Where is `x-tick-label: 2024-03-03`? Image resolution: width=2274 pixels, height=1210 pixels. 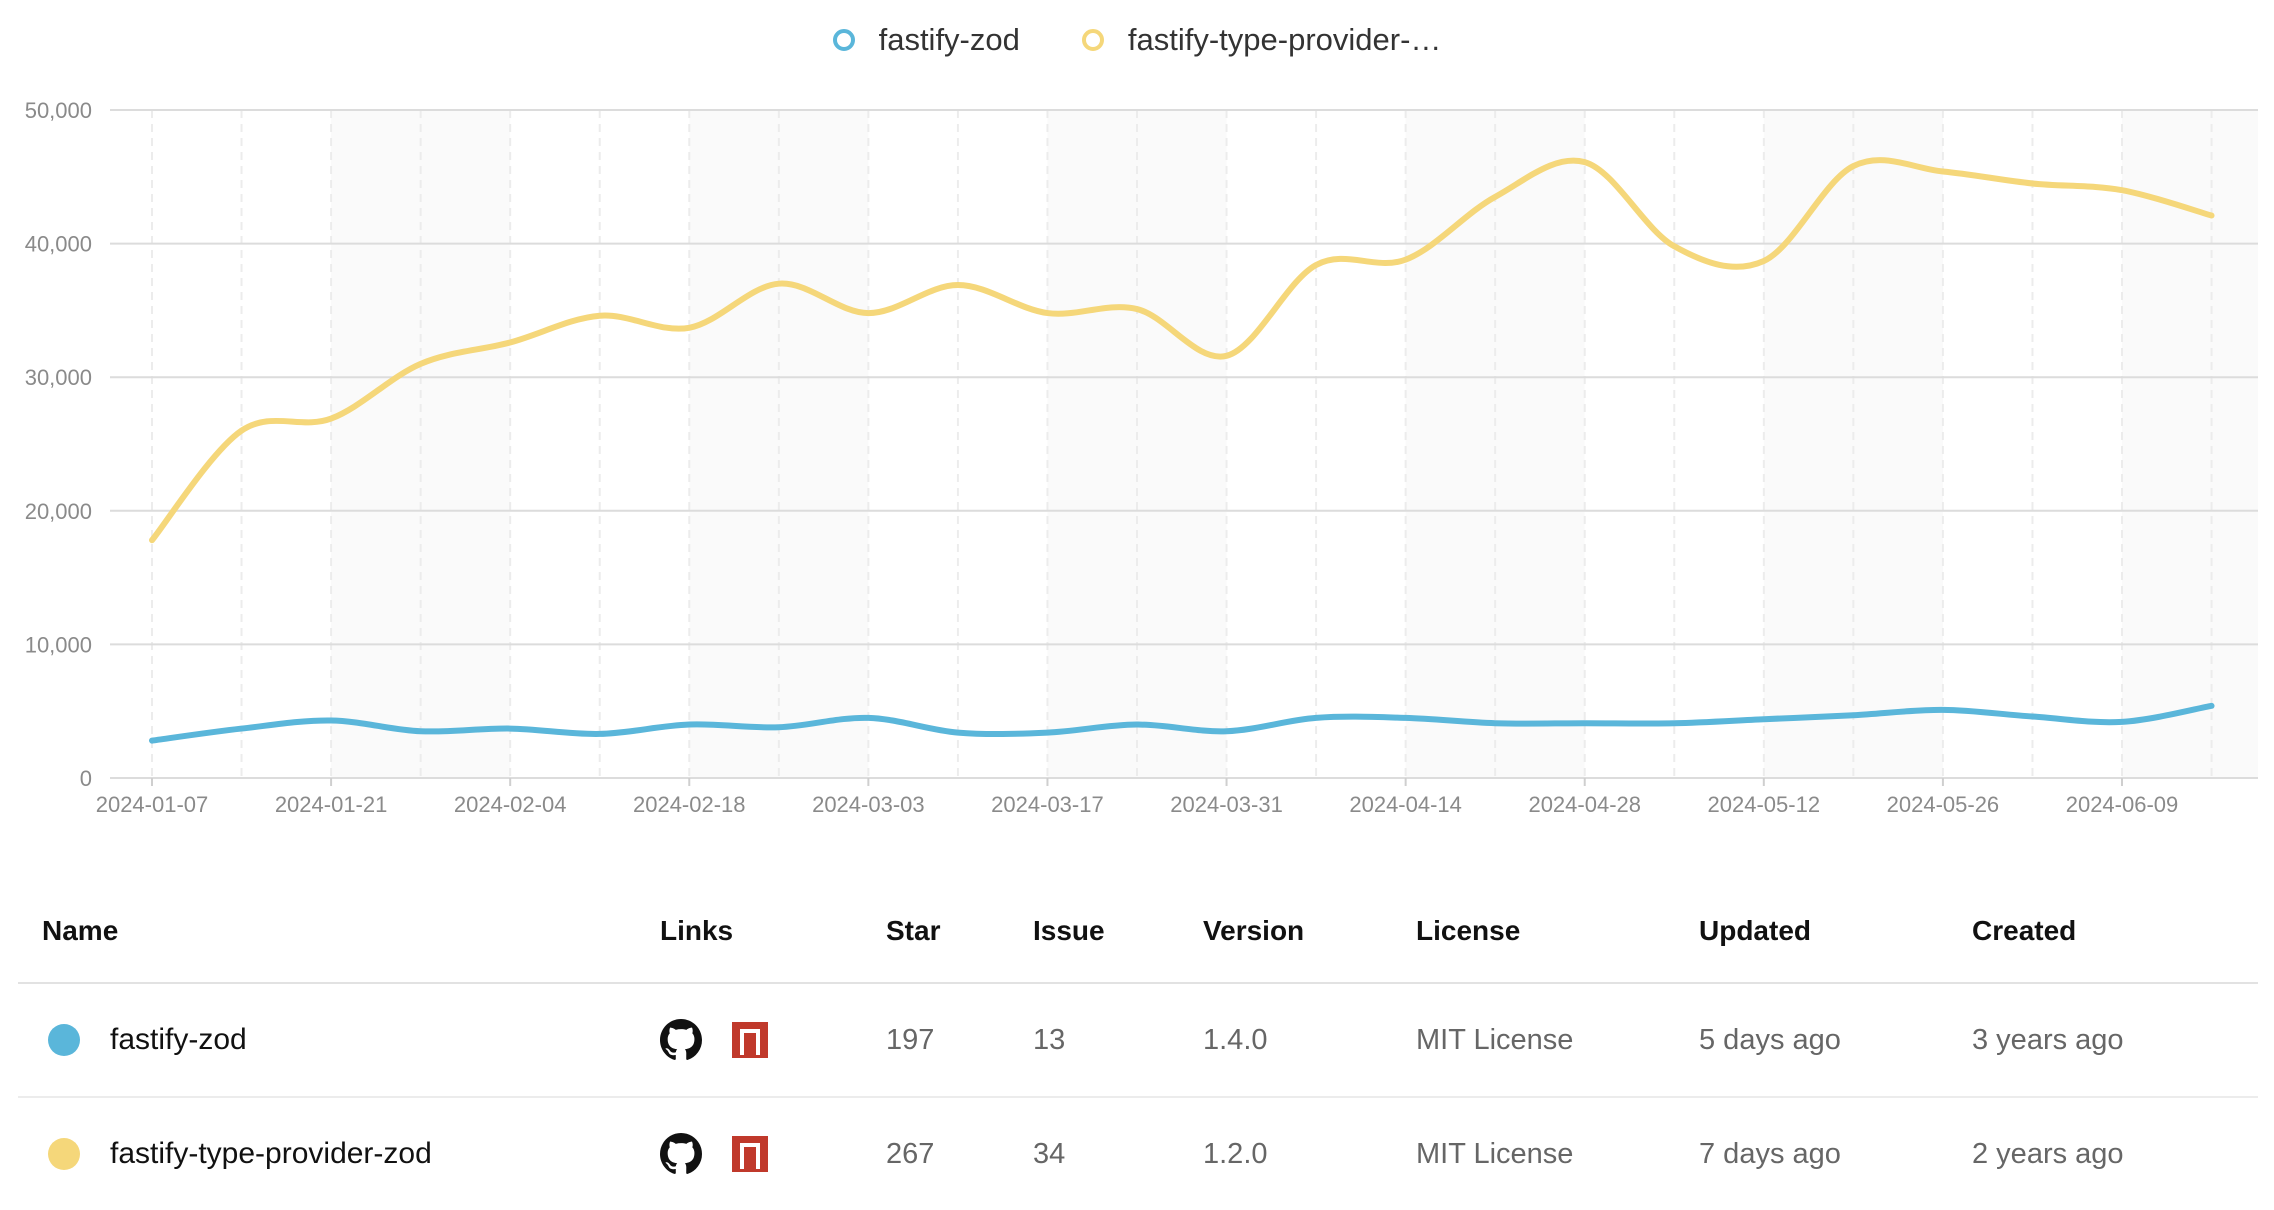 x-tick-label: 2024-03-03 is located at coordinates (868, 804).